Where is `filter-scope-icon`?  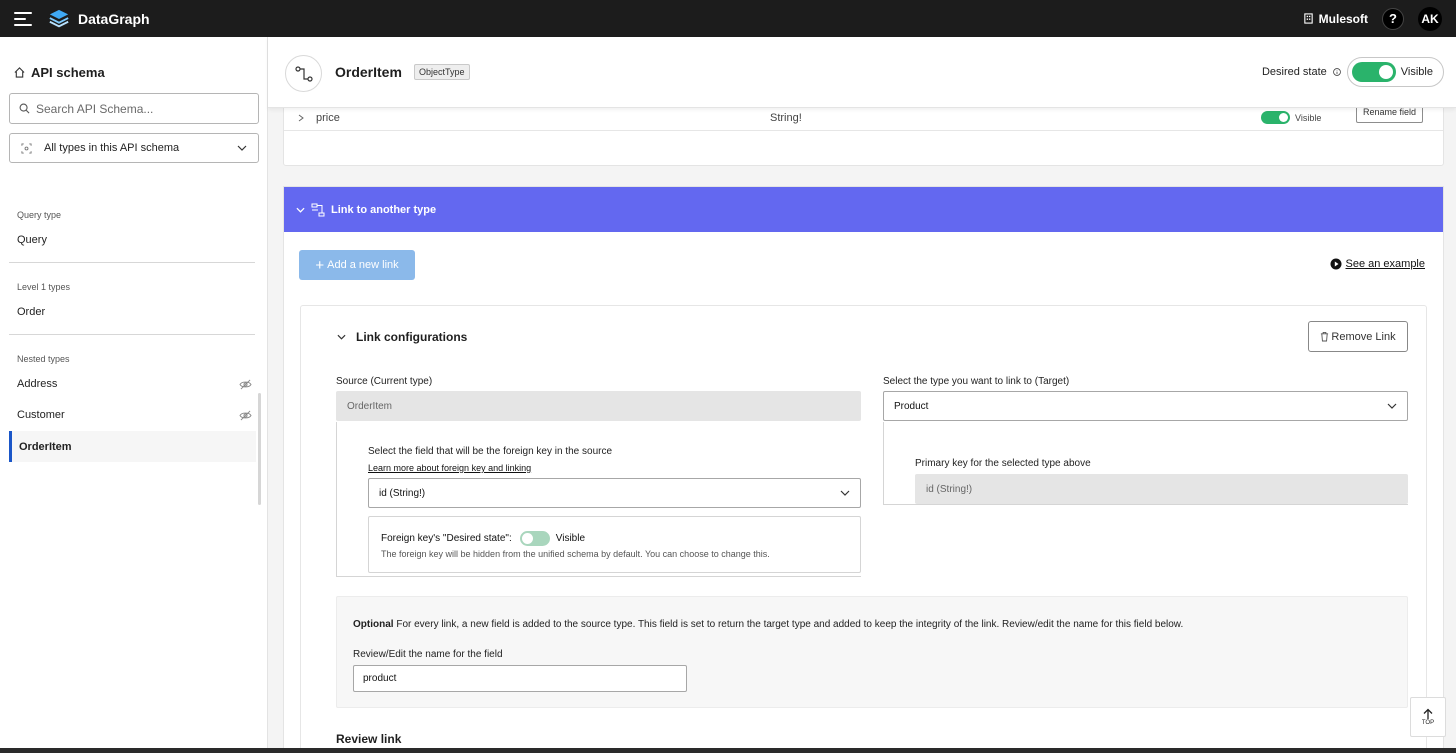
filter-scope-icon is located at coordinates (26, 148).